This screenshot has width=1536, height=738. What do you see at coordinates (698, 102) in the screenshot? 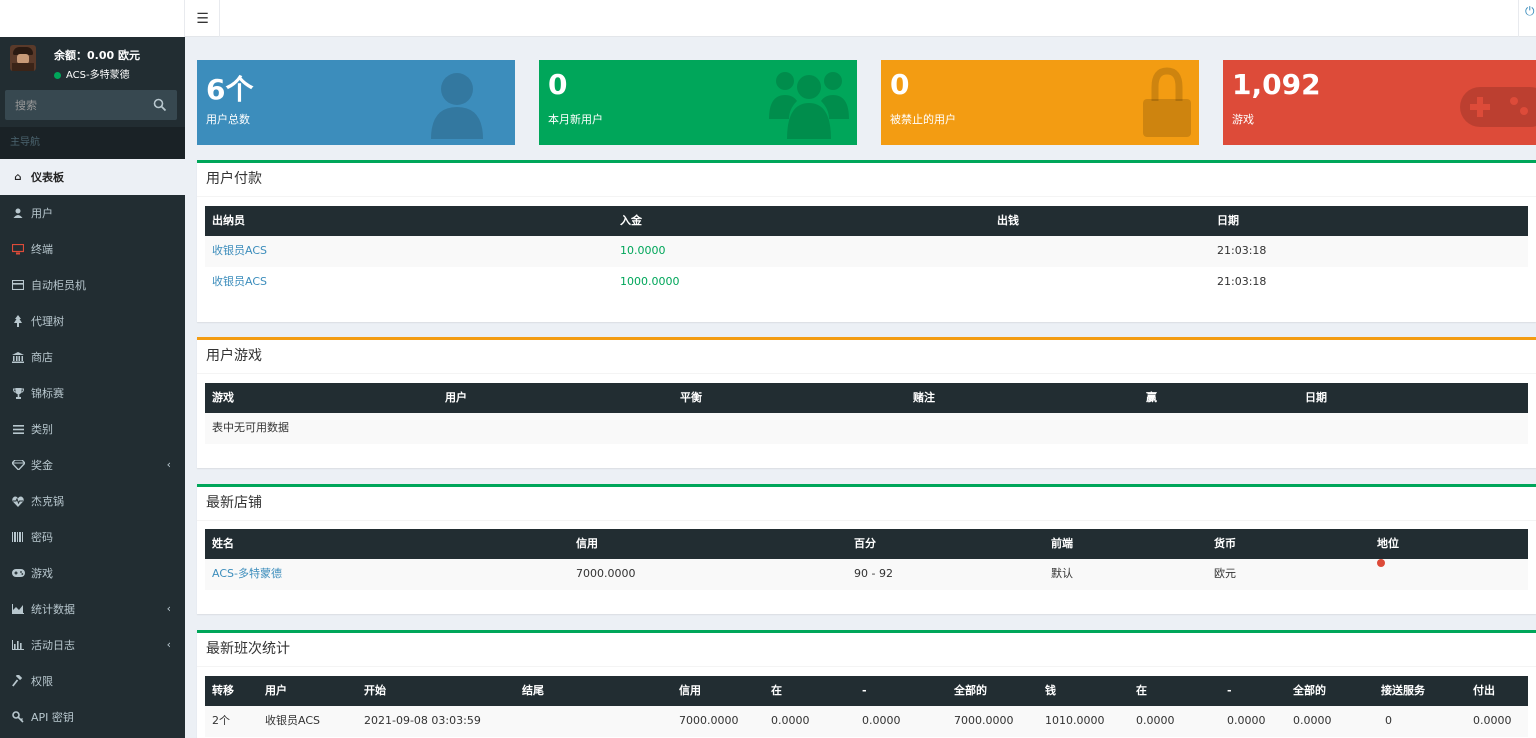
I see `stat-new-users: 0 本月新用户` at bounding box center [698, 102].